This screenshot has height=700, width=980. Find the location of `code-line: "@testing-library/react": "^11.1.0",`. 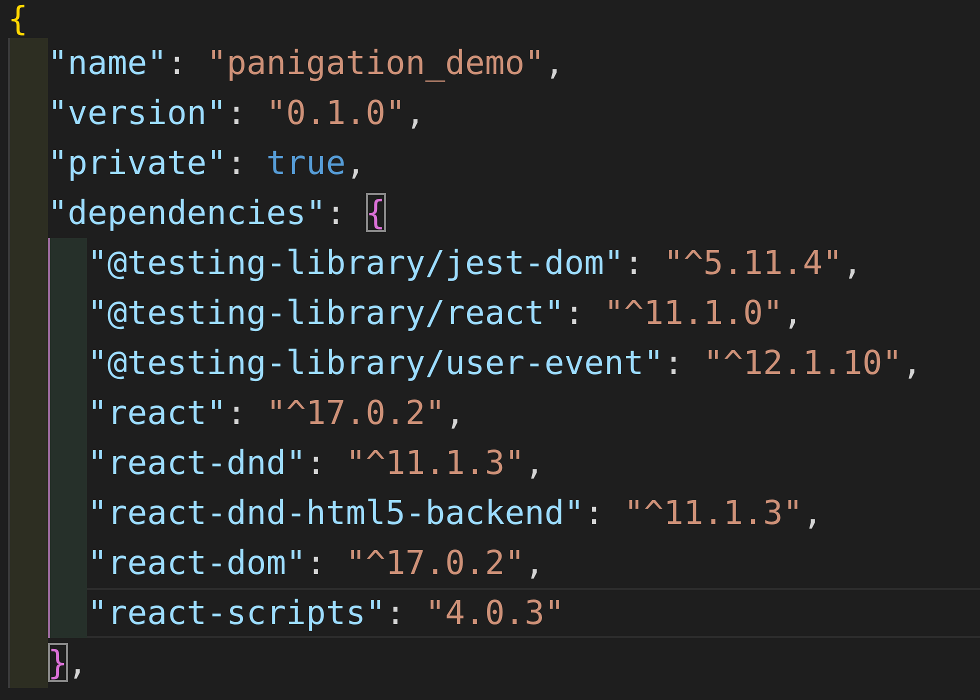

code-line: "@testing-library/react": "^11.1.0", is located at coordinates (445, 313).